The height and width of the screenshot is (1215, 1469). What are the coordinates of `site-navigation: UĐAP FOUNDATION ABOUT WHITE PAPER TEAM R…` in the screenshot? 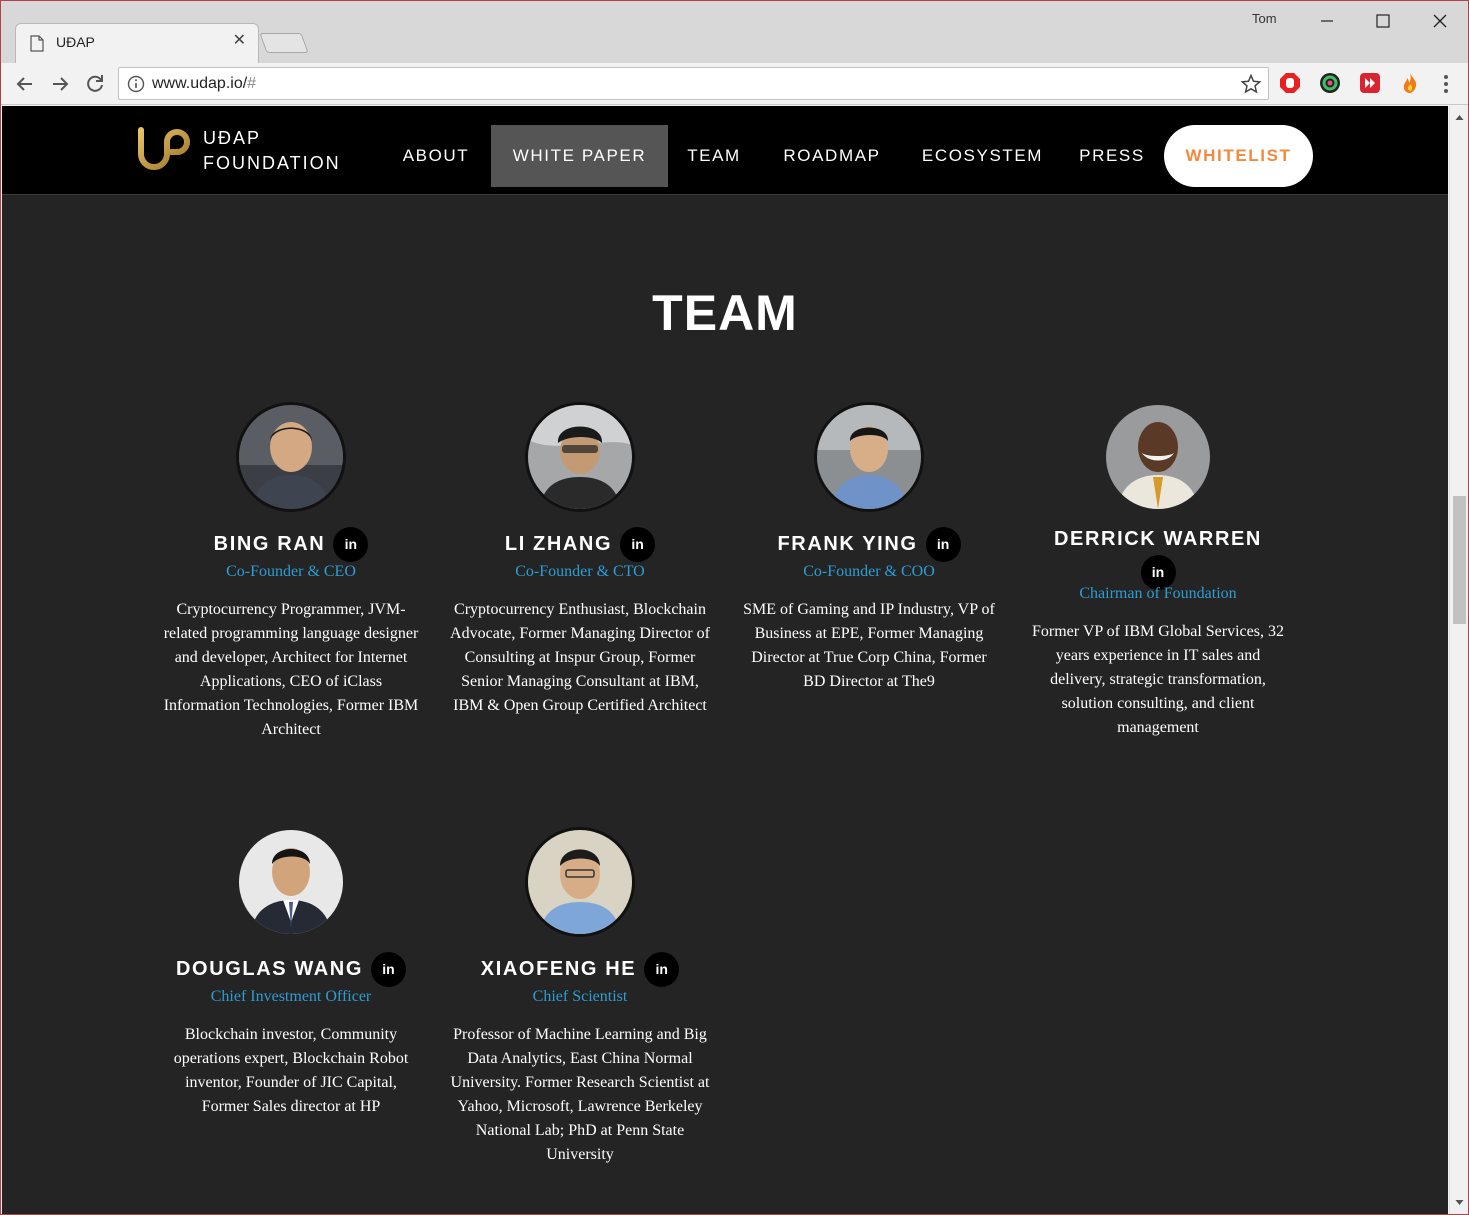 It's located at (725, 150).